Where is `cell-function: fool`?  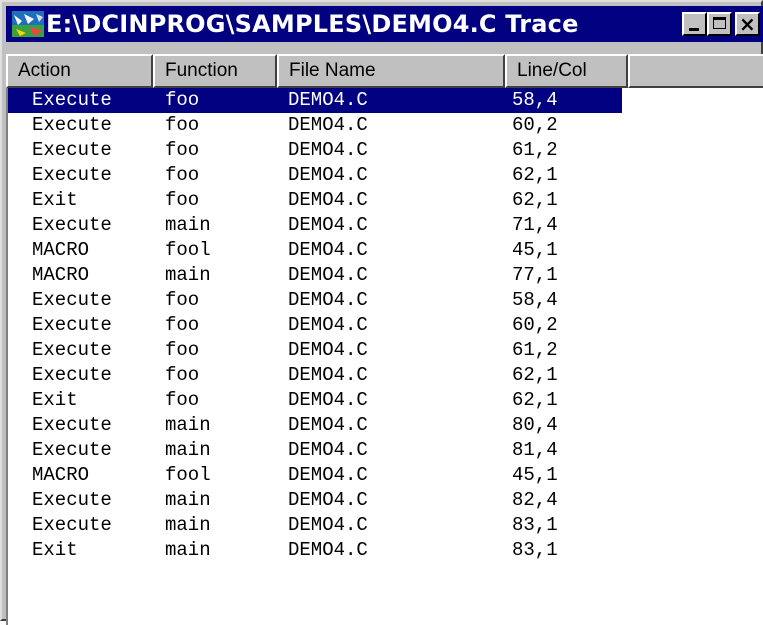
cell-function: fool is located at coordinates (188, 250).